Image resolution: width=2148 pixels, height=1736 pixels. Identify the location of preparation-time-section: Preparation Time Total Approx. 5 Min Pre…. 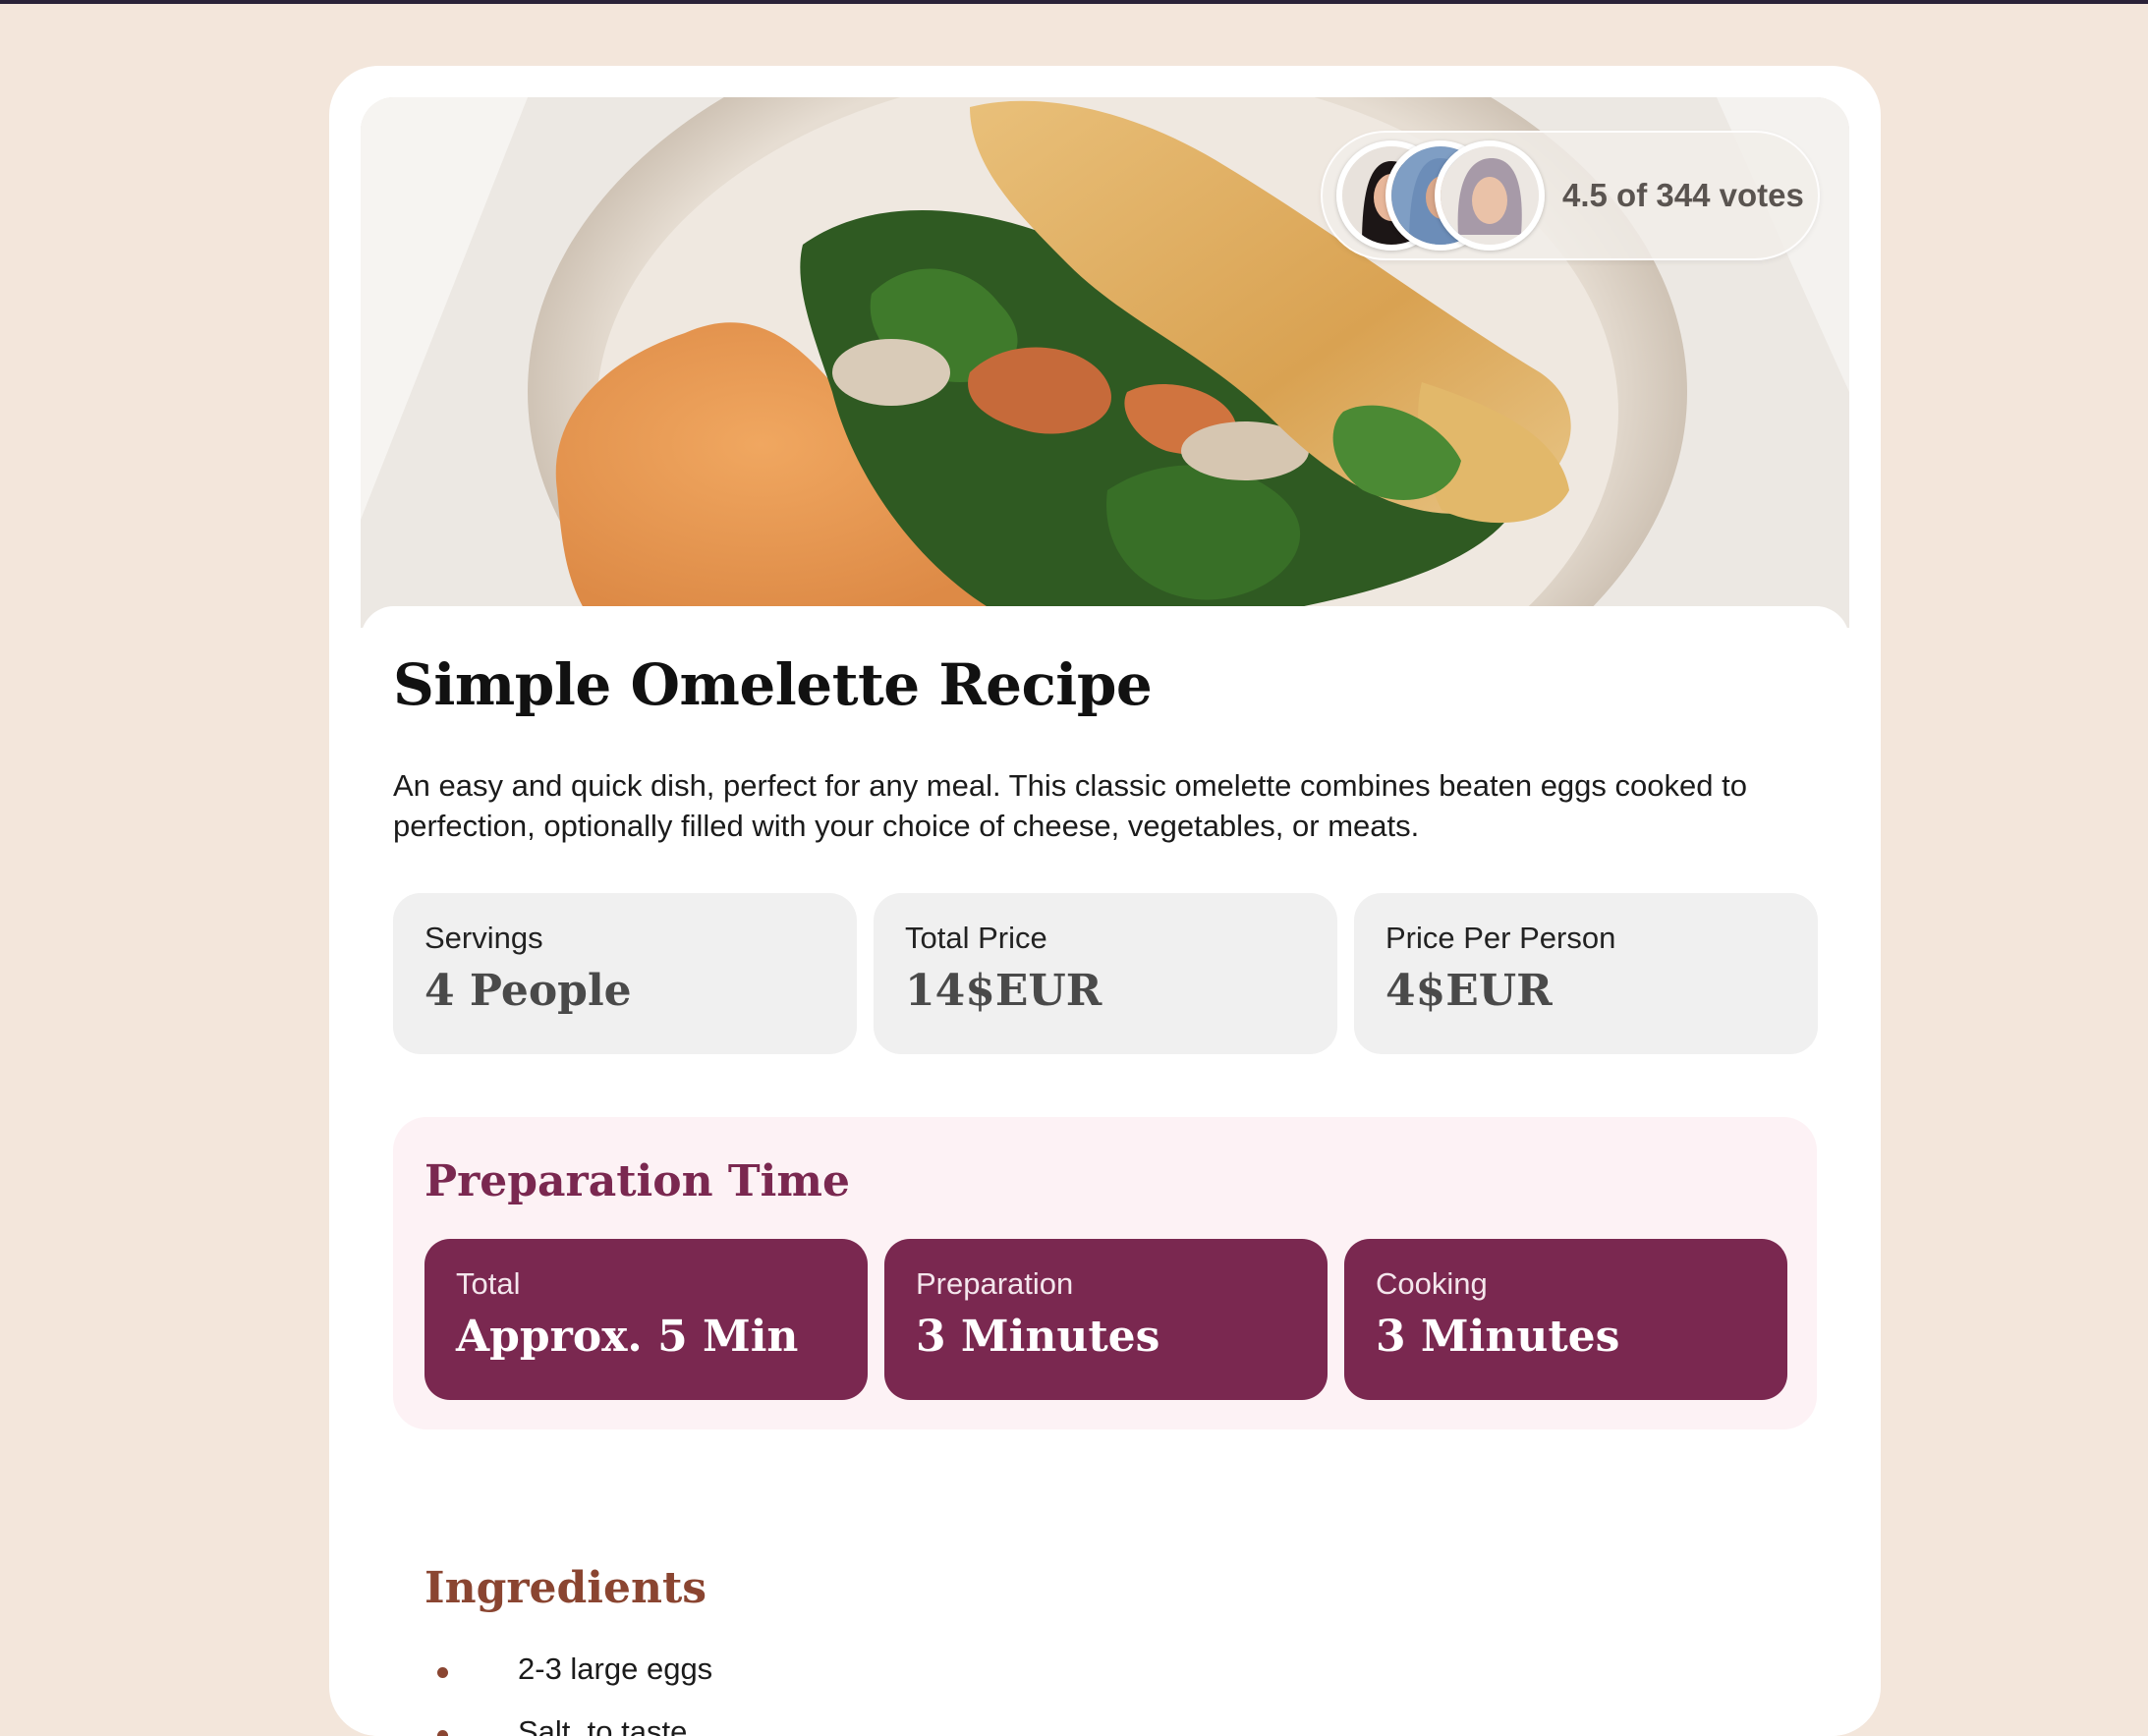
(1105, 1273).